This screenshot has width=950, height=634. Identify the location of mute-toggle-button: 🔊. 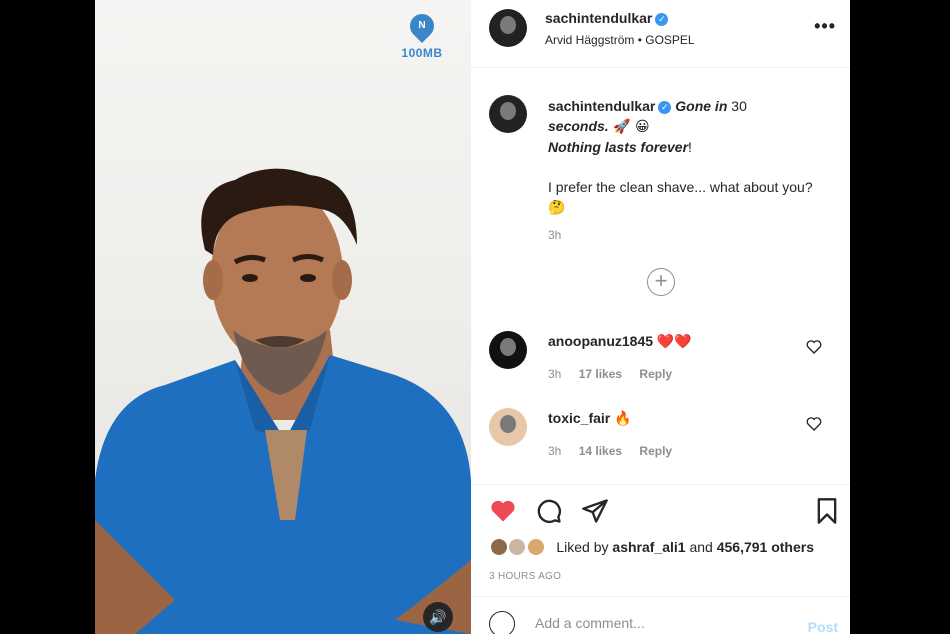
(438, 617).